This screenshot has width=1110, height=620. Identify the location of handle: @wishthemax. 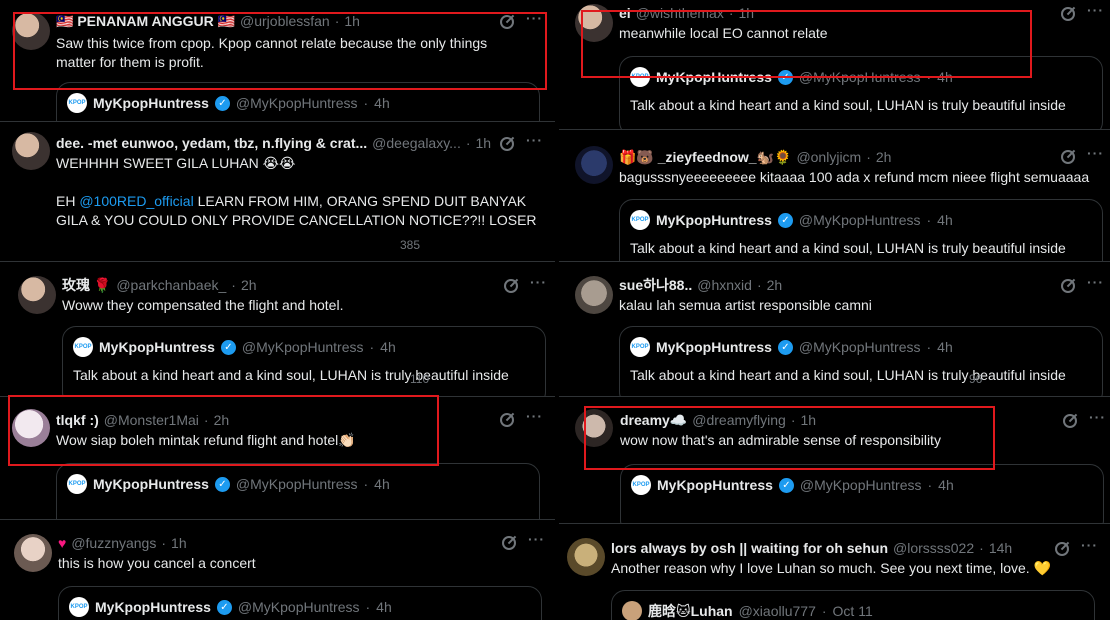
(680, 13).